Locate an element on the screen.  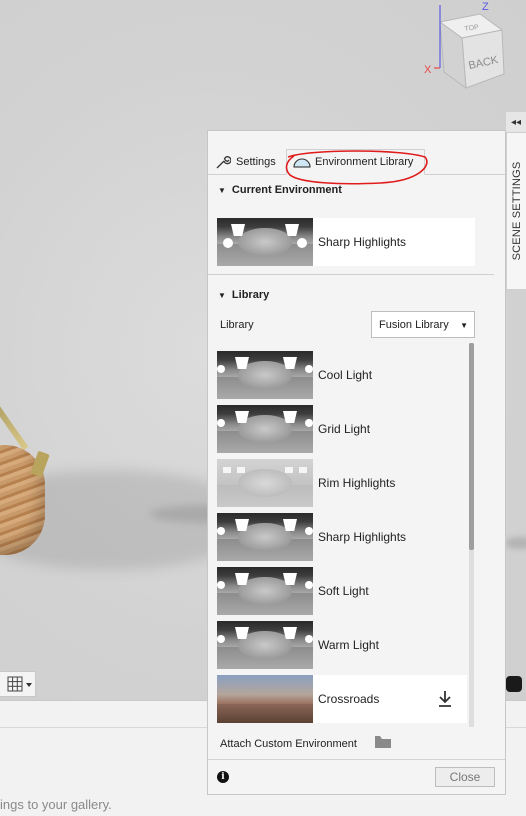
tab-settings: Settings is located at coordinates (250, 162).